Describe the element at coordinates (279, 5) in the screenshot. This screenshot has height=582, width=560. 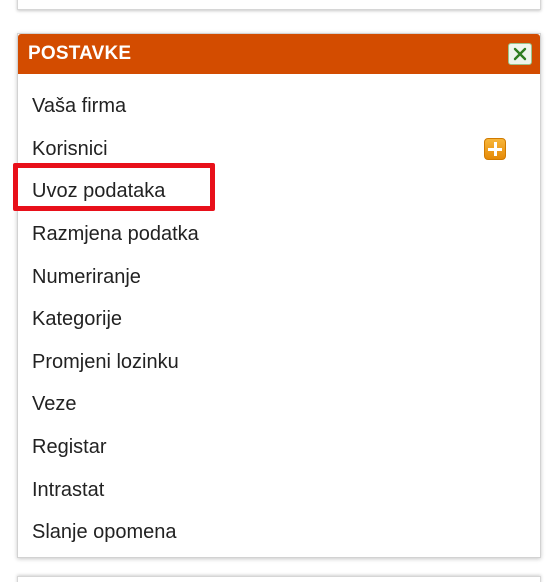
I see `previous-panel` at that location.